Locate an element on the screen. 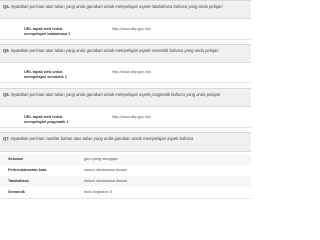 The image size is (320, 240). answer-label: Perbendaharaan kata is located at coordinates (27, 170).